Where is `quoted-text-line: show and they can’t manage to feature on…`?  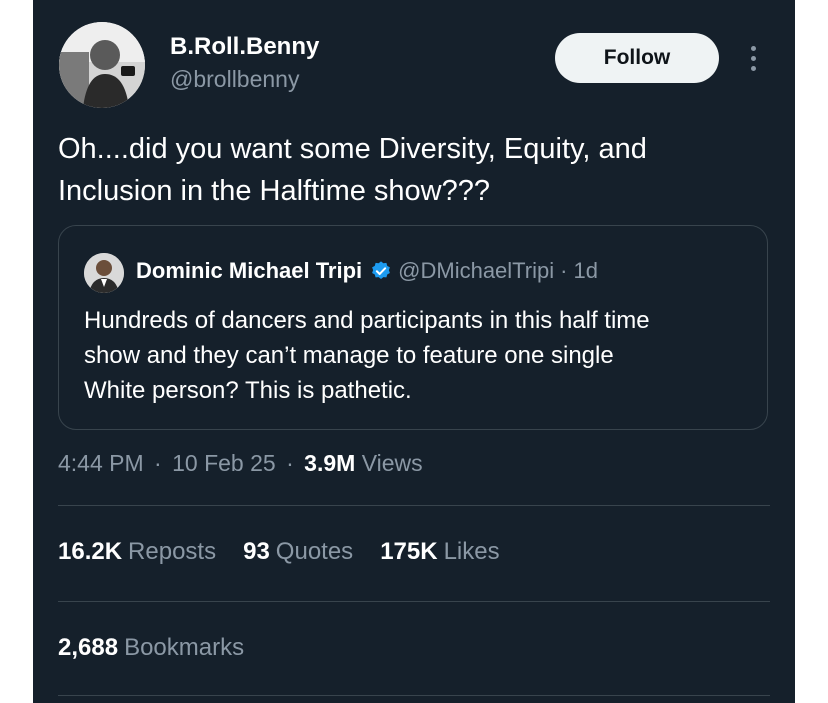
quoted-text-line: show and they can’t manage to feature on… is located at coordinates (349, 355).